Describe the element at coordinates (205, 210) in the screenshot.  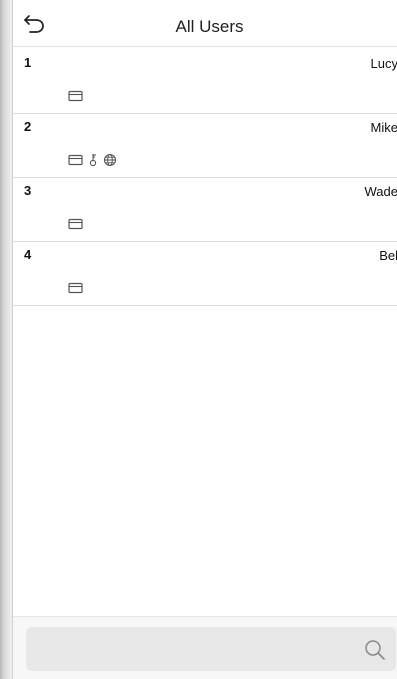
I see `user-row-3: 3 Wade` at that location.